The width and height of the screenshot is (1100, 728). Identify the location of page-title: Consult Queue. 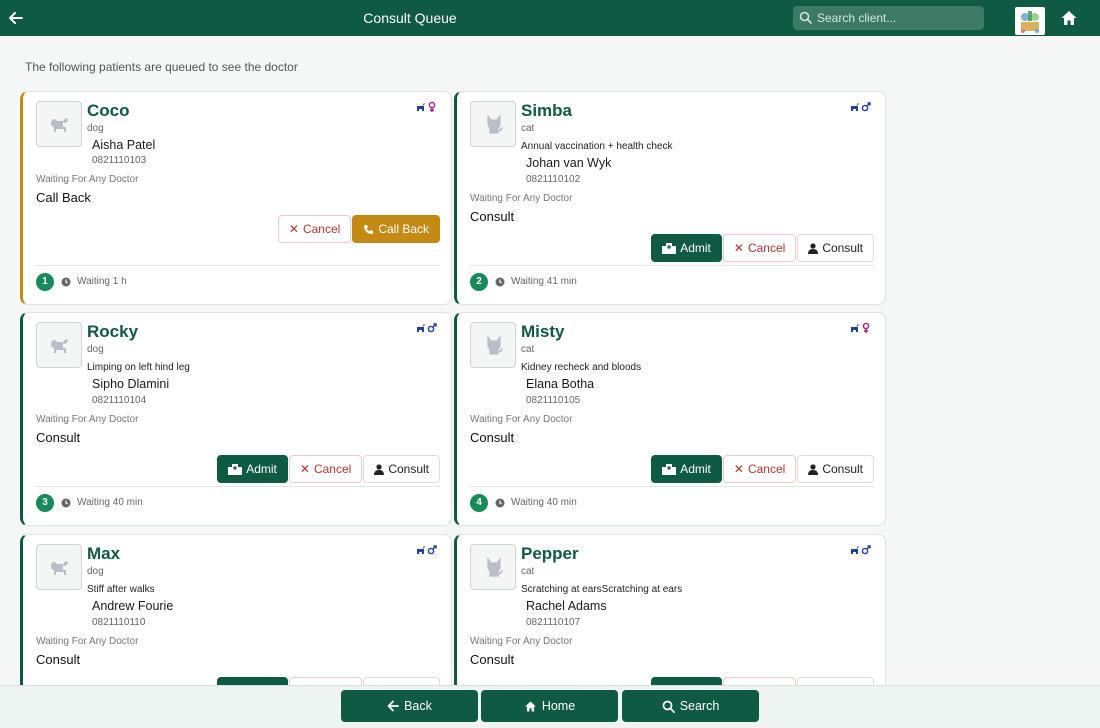
(410, 18).